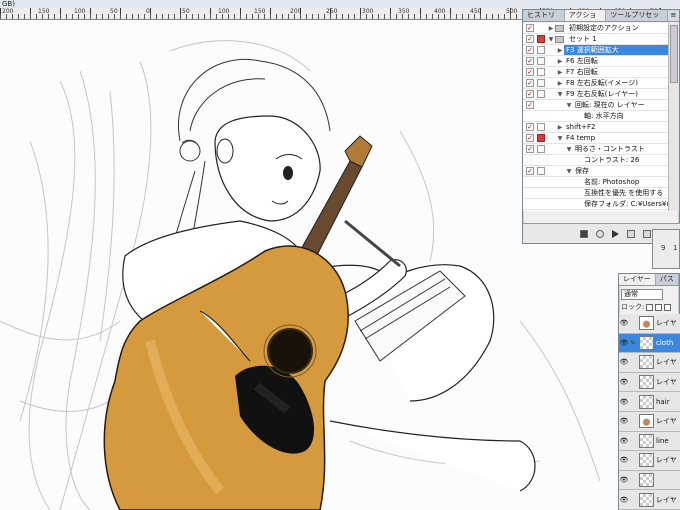 Image resolution: width=680 pixels, height=510 pixels. What do you see at coordinates (631, 233) in the screenshot?
I see `new-set-icon` at bounding box center [631, 233].